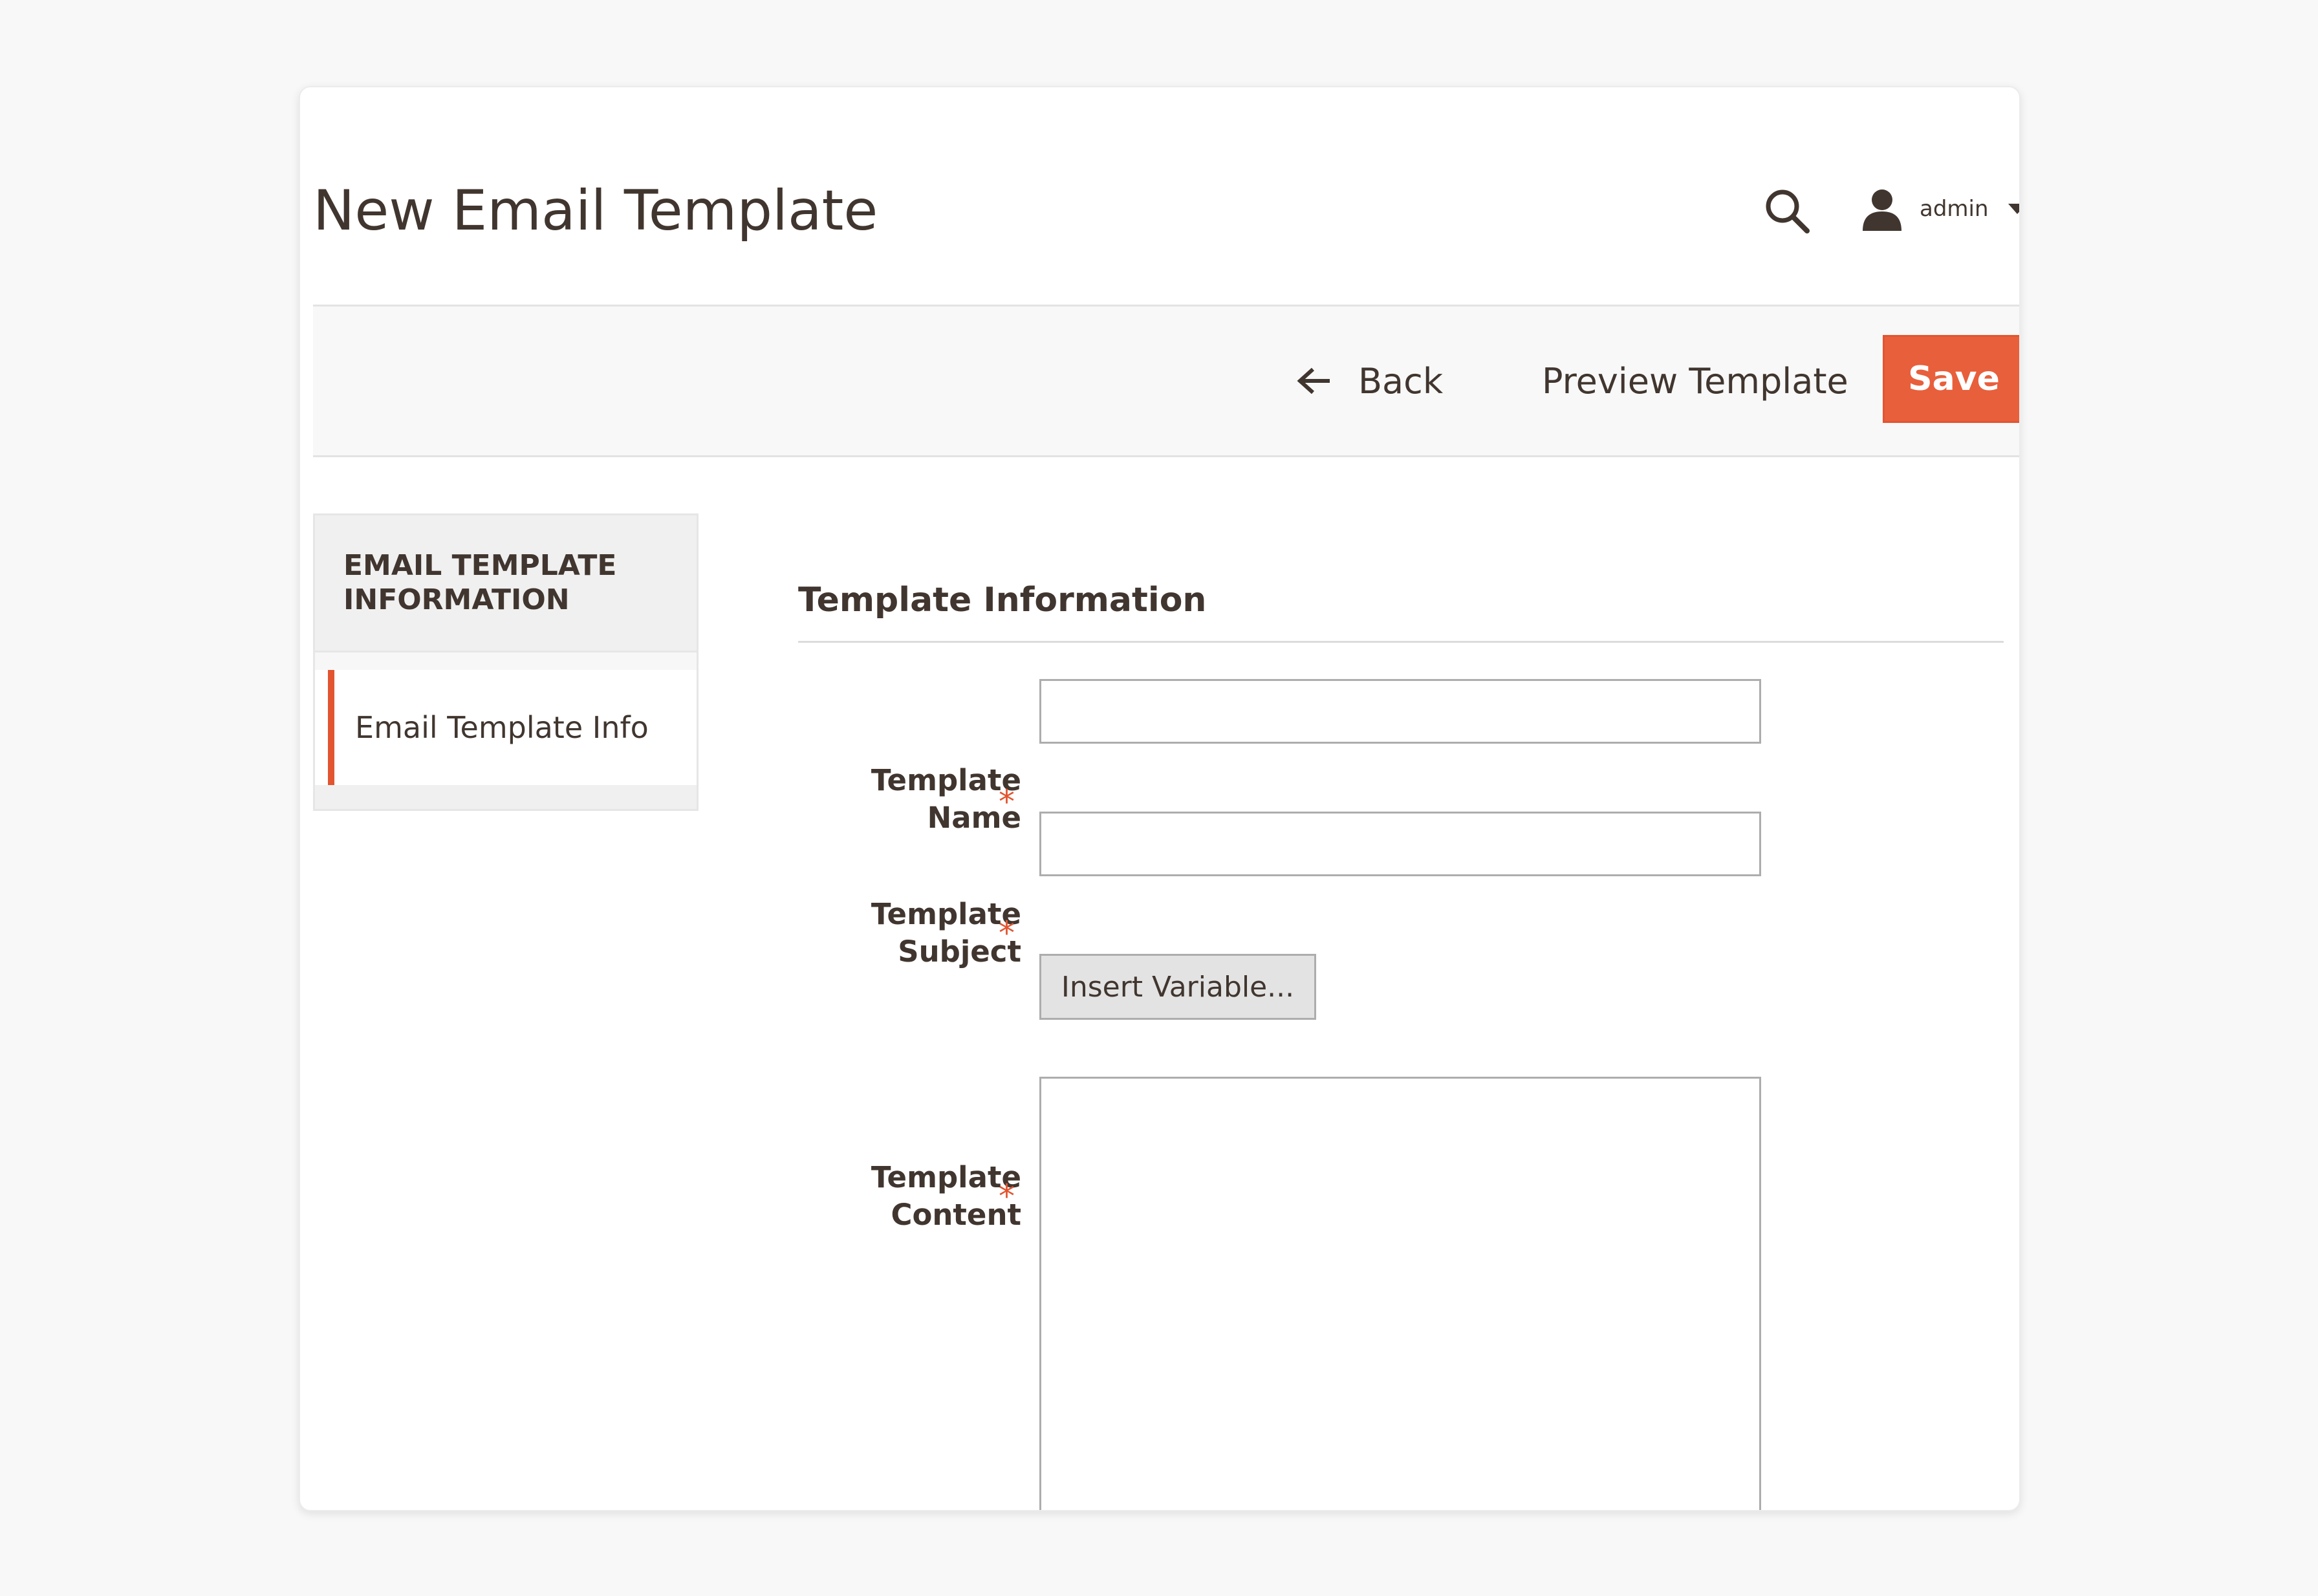 The width and height of the screenshot is (2318, 1596). I want to click on template-content-label-line1: Template, so click(946, 1177).